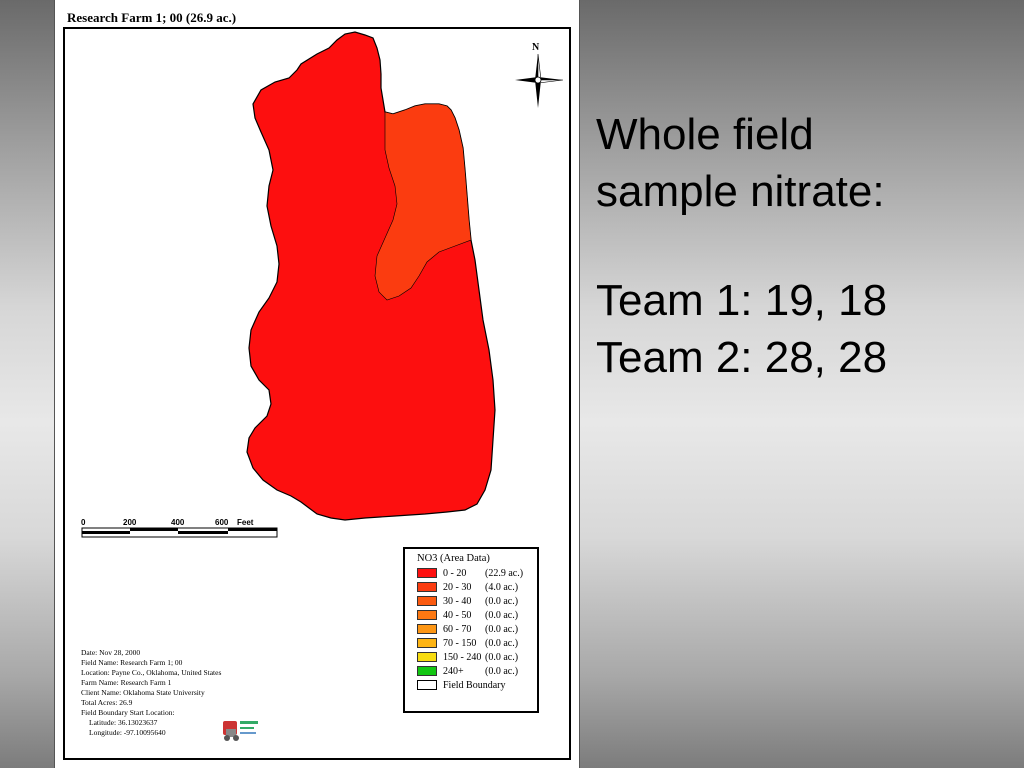  What do you see at coordinates (705, 134) in the screenshot?
I see `slide-heading-line1: Whole field` at bounding box center [705, 134].